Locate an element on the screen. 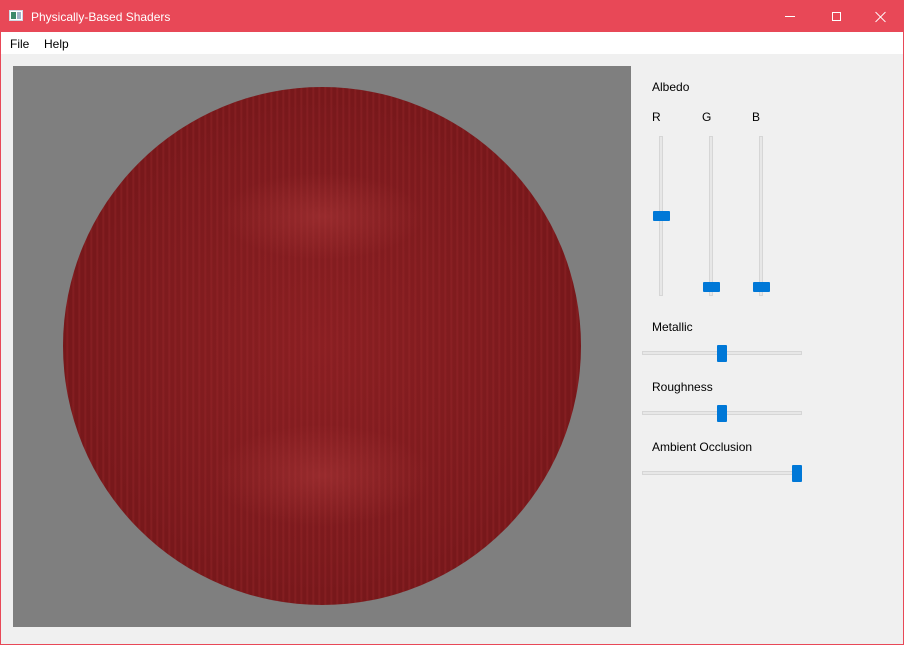  maximize-icon is located at coordinates (836, 16).